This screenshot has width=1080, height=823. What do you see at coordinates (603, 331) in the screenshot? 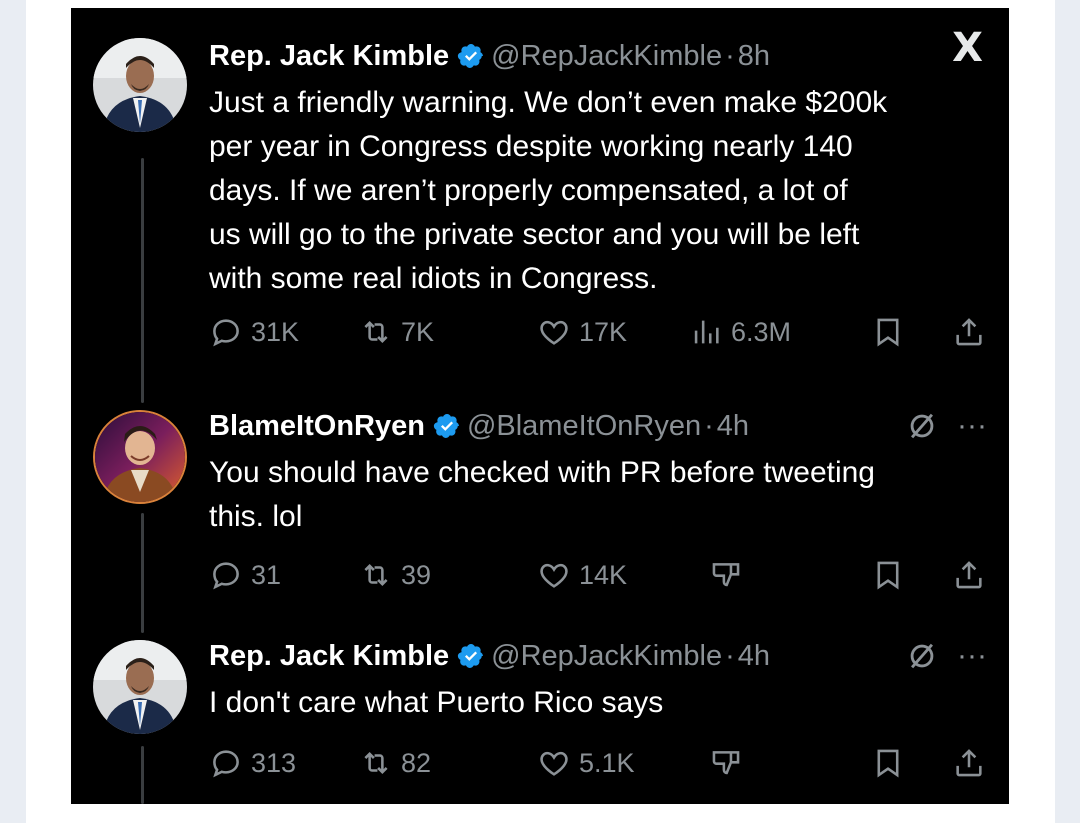
I see `like-count: 17K` at bounding box center [603, 331].